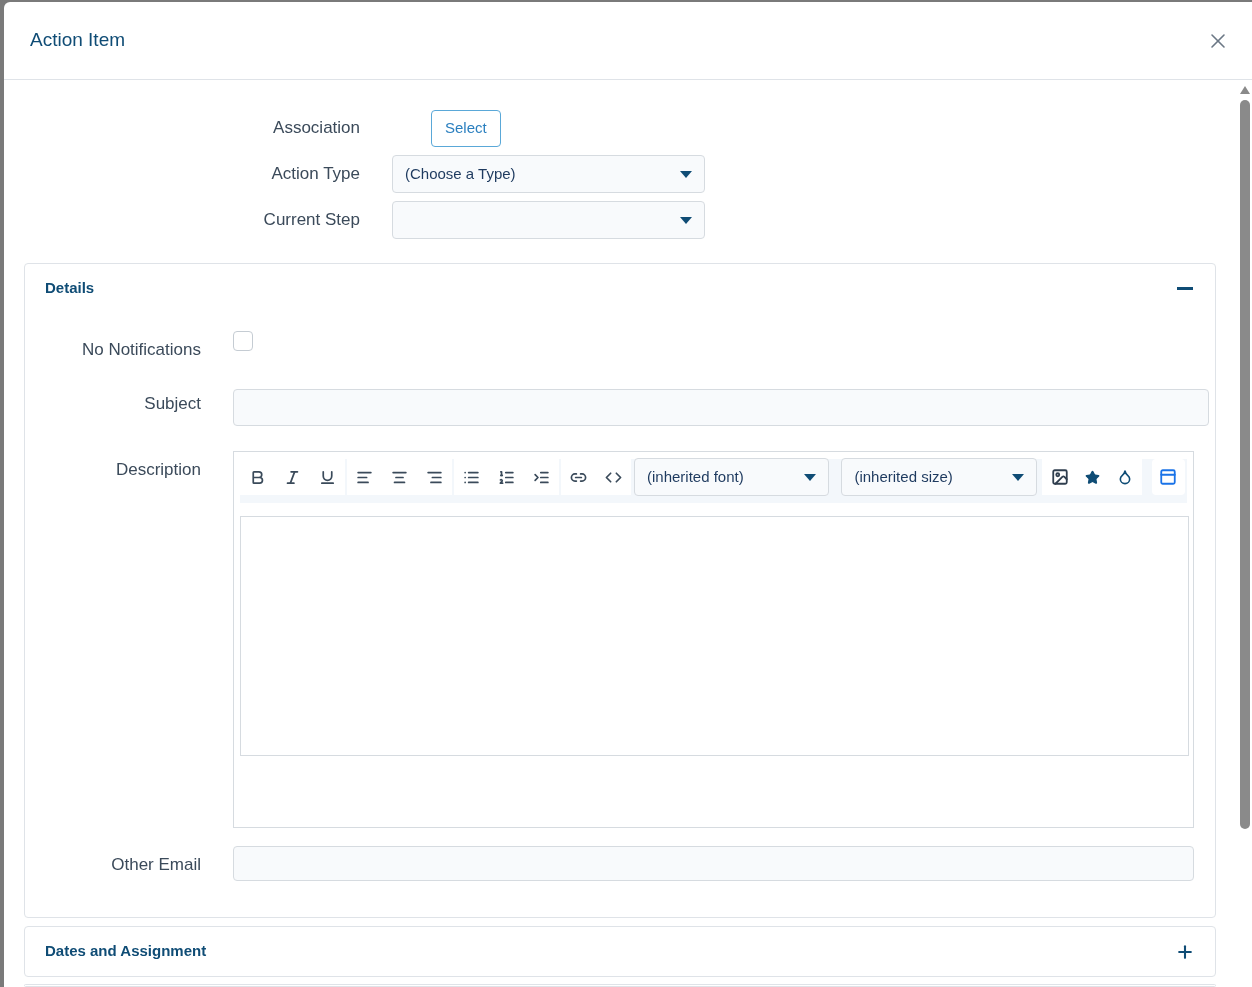 Image resolution: width=1252 pixels, height=987 pixels. I want to click on italic-icon, so click(292, 477).